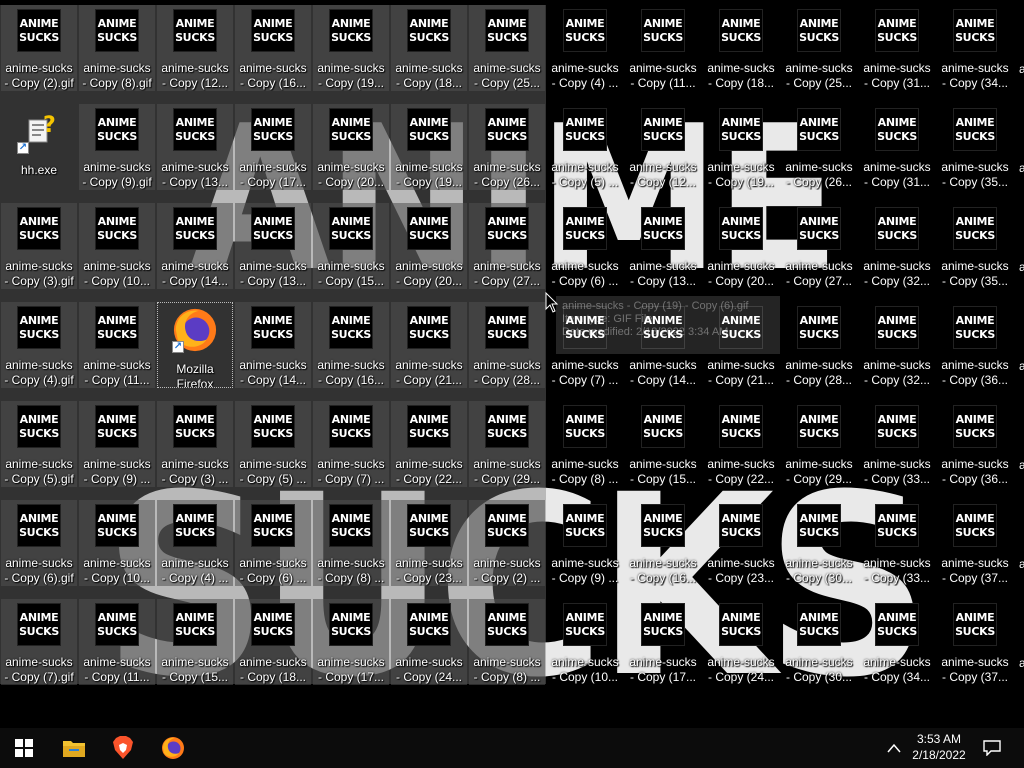 Image resolution: width=1024 pixels, height=768 pixels. Describe the element at coordinates (939, 747) in the screenshot. I see `taskbar-clock: 3:53 AM 2/18/2022` at that location.